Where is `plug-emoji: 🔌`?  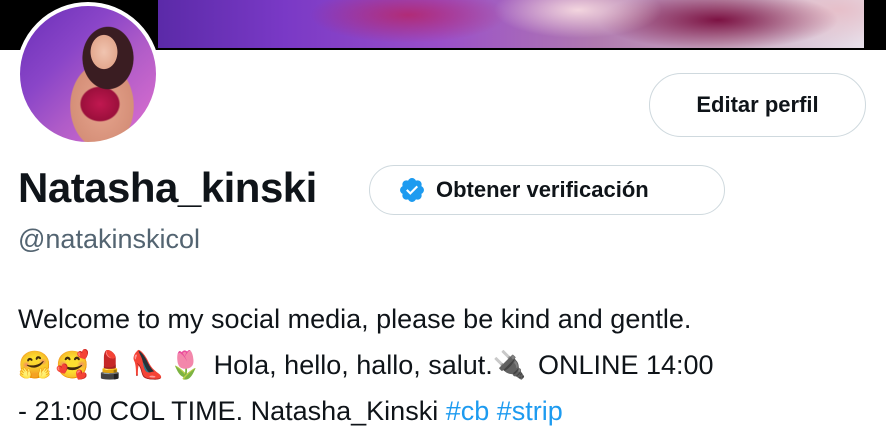
plug-emoji: 🔌 is located at coordinates (509, 365).